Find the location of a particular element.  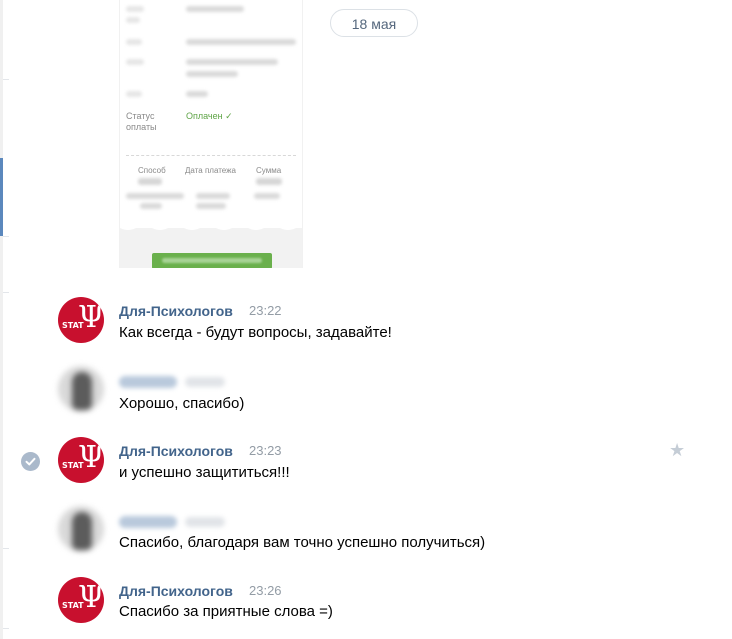

receipt-status-value: Оплачен ✓ is located at coordinates (209, 116).